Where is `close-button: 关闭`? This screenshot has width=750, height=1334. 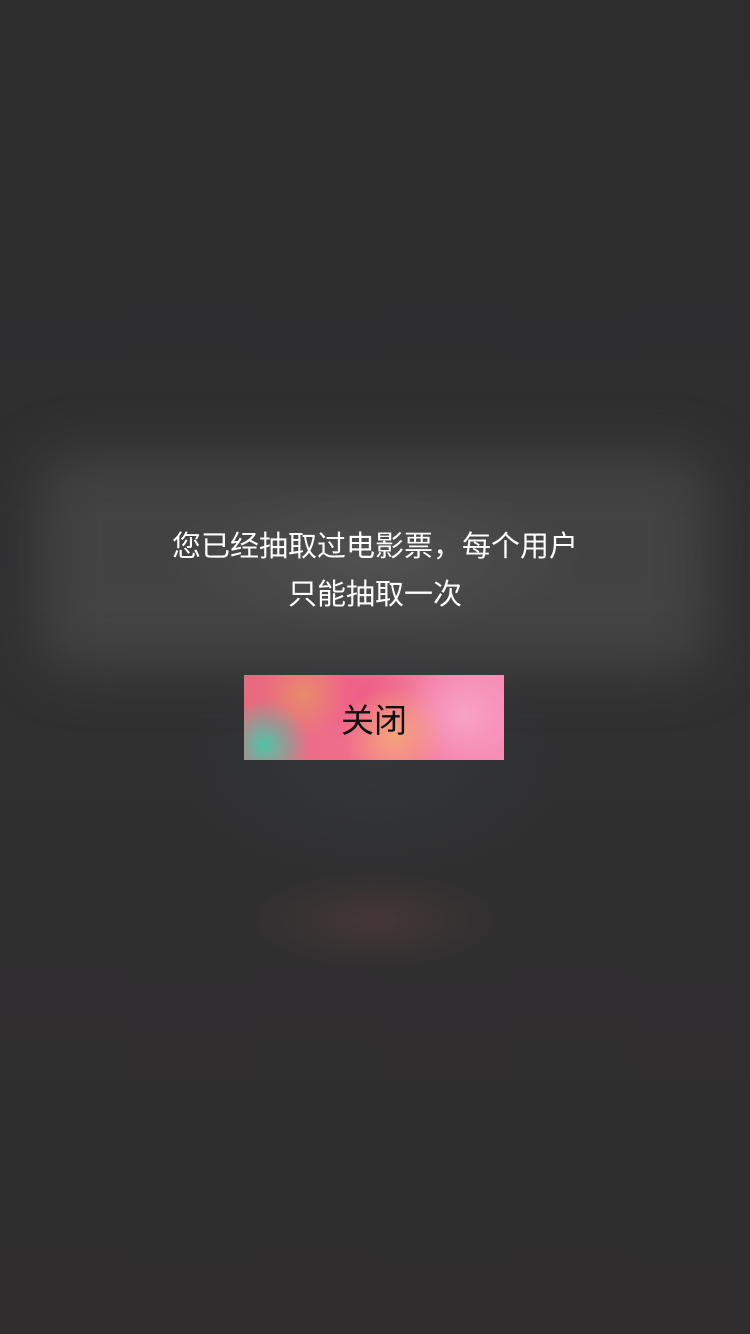
close-button: 关闭 is located at coordinates (374, 717).